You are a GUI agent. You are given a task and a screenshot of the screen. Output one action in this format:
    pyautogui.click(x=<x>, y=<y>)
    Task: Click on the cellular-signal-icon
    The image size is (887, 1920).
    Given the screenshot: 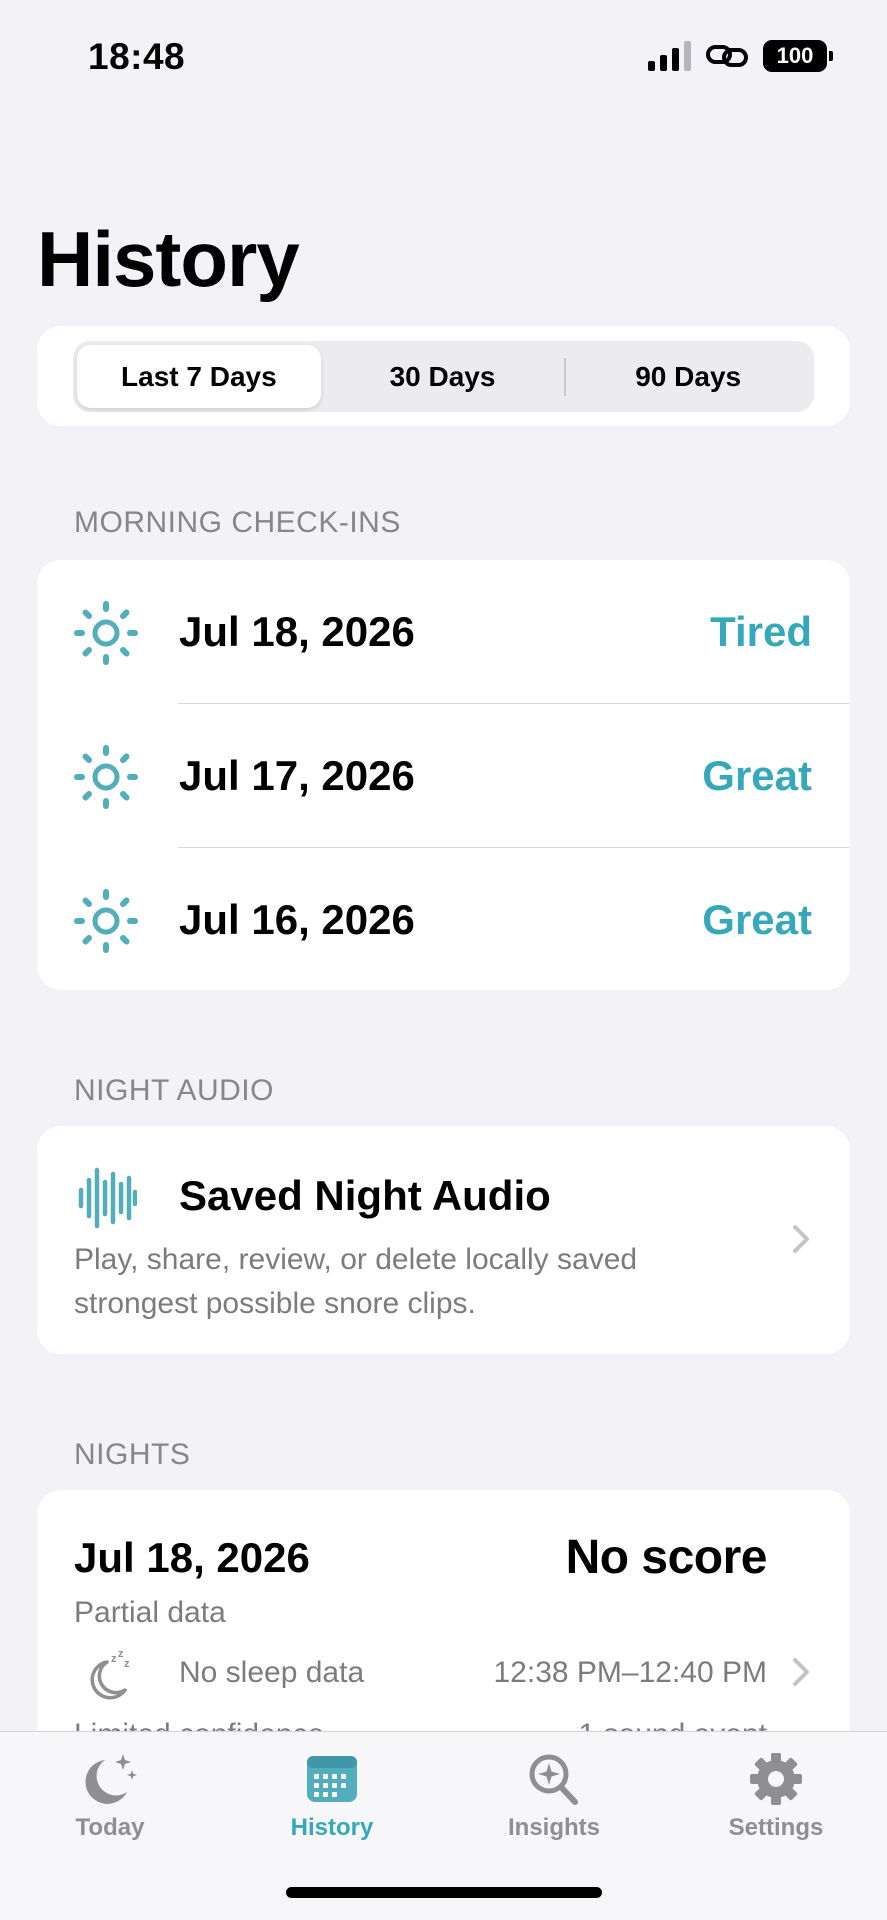 What is the action you would take?
    pyautogui.click(x=669, y=56)
    